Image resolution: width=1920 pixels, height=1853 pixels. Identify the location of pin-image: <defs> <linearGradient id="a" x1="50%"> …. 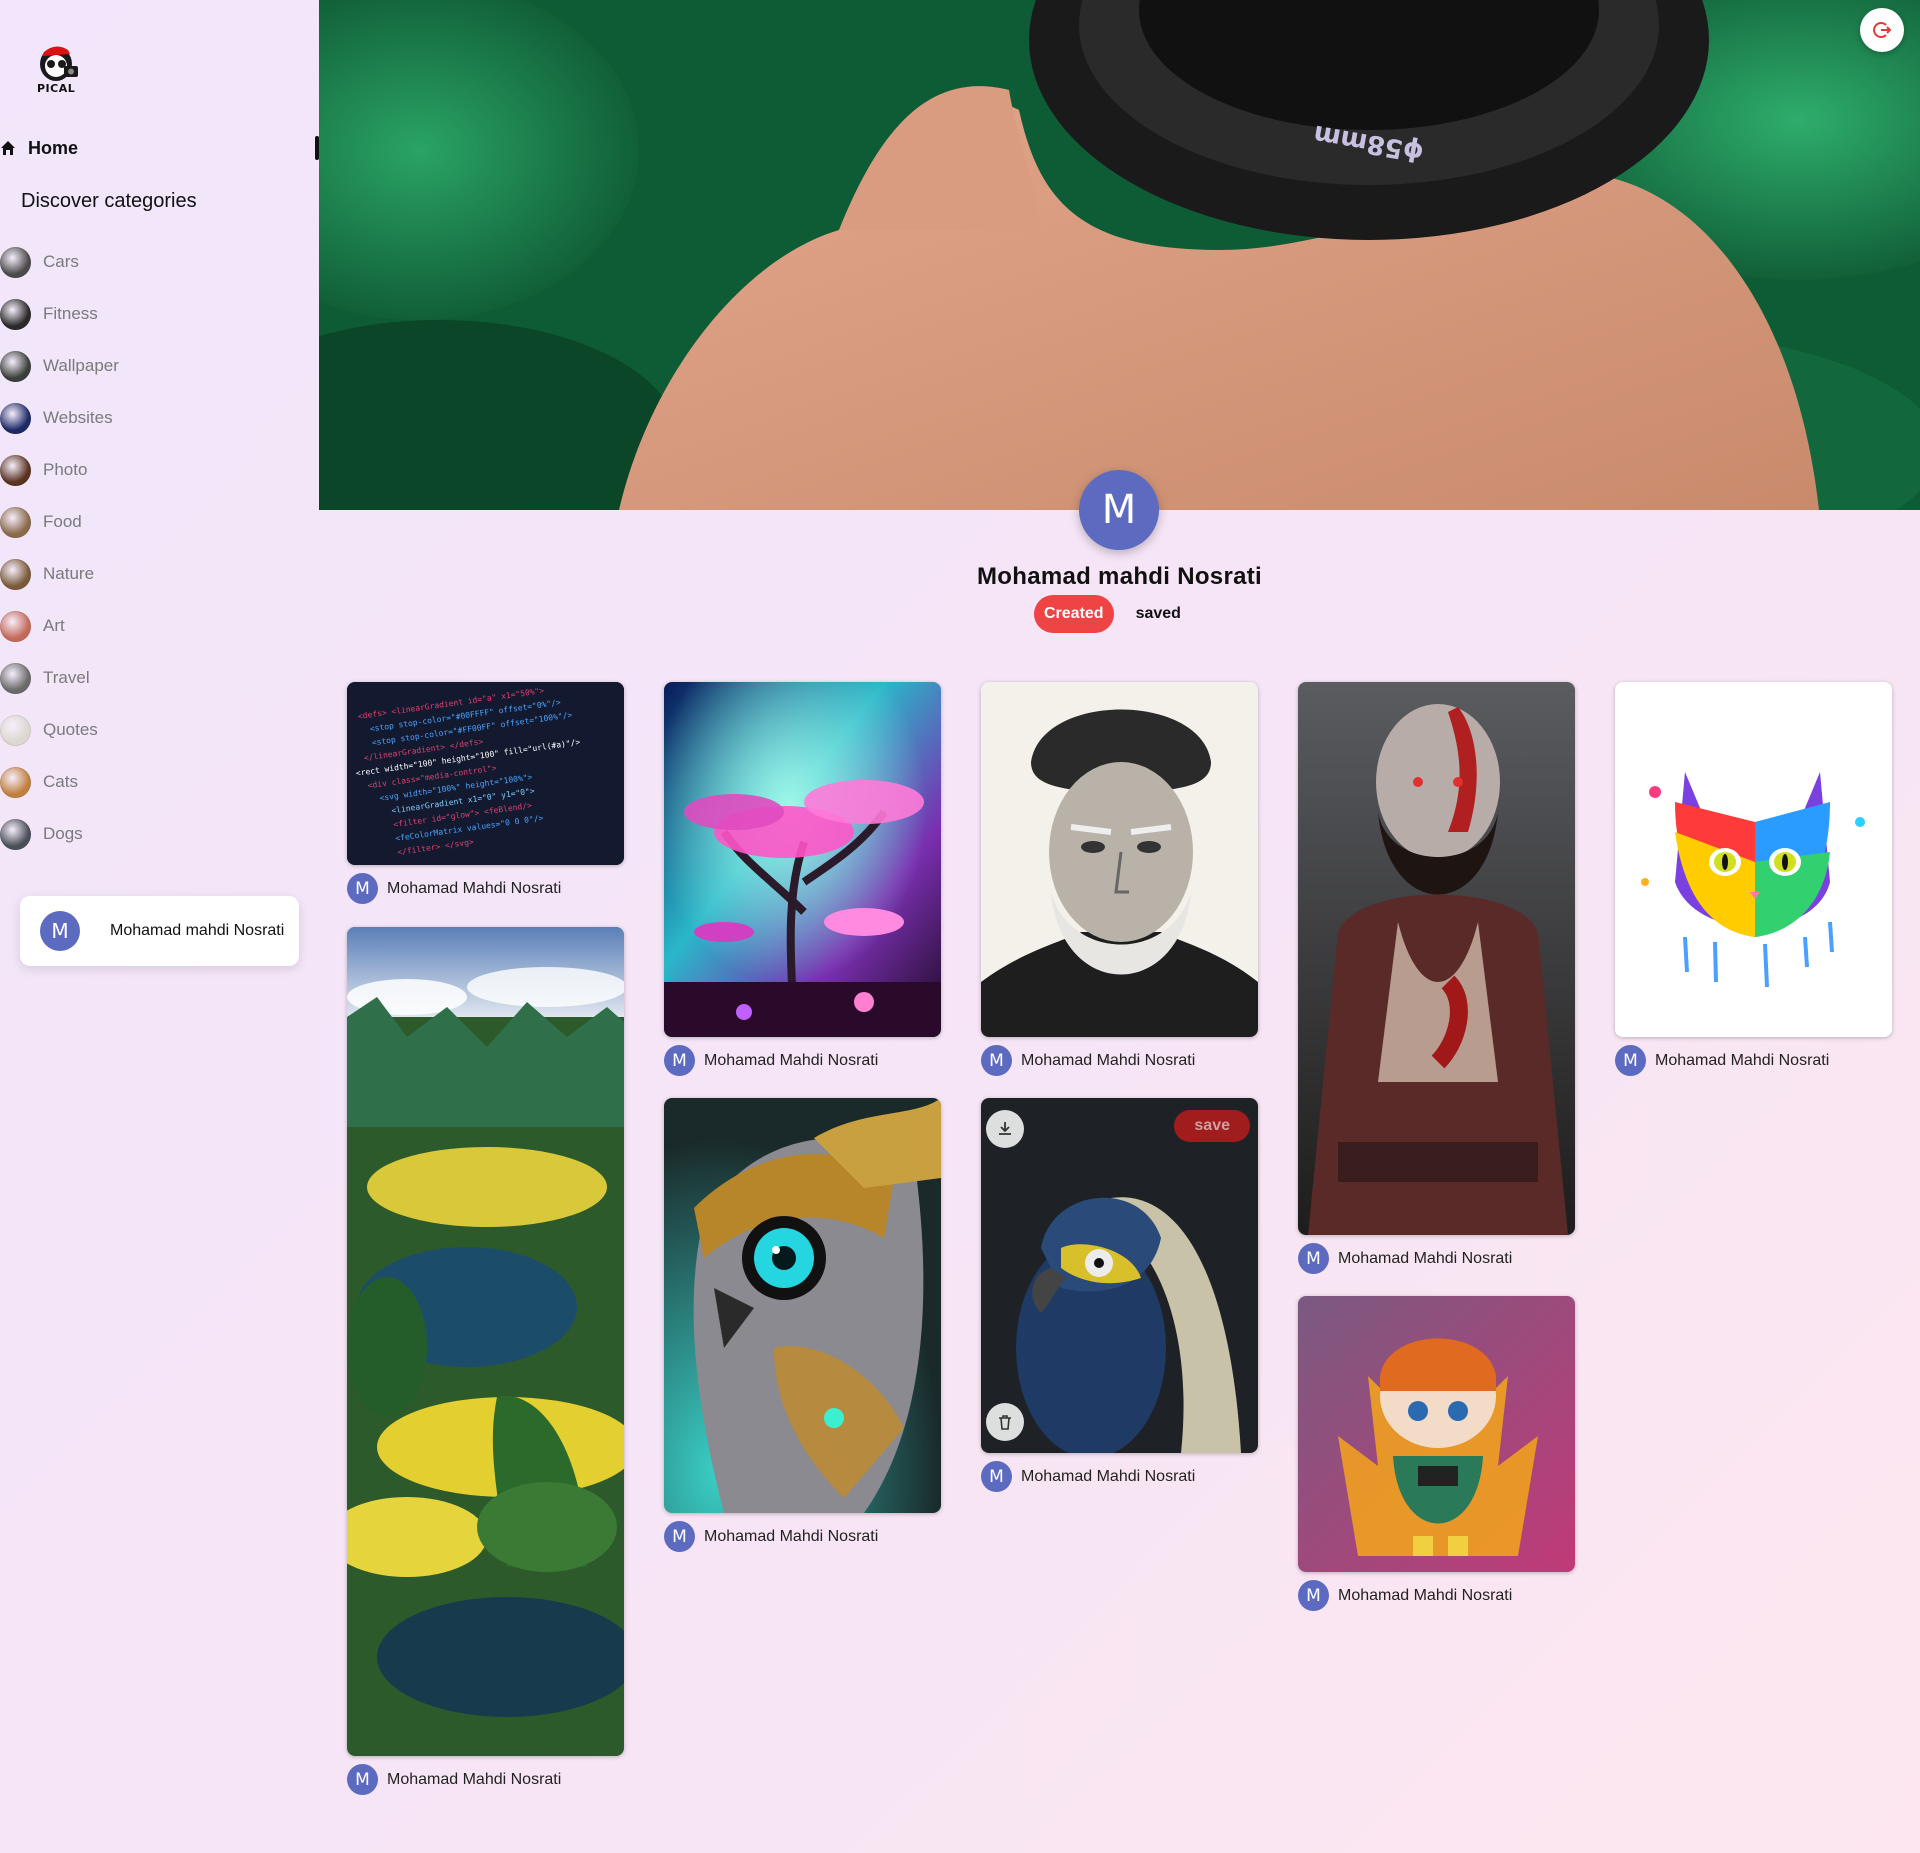
(485, 773).